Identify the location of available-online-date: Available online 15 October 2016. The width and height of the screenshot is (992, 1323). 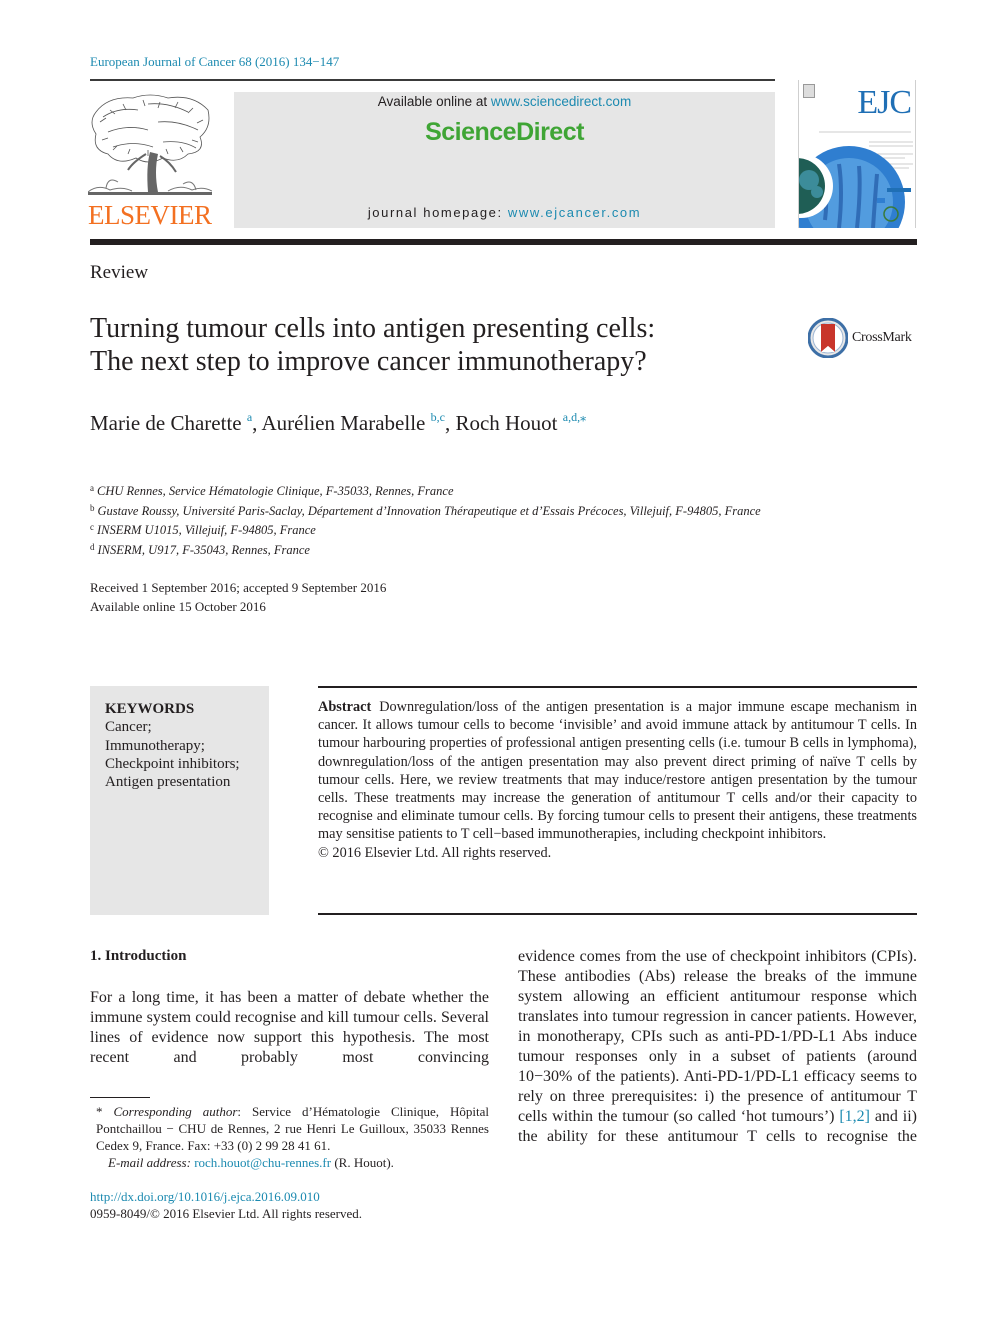
(178, 606).